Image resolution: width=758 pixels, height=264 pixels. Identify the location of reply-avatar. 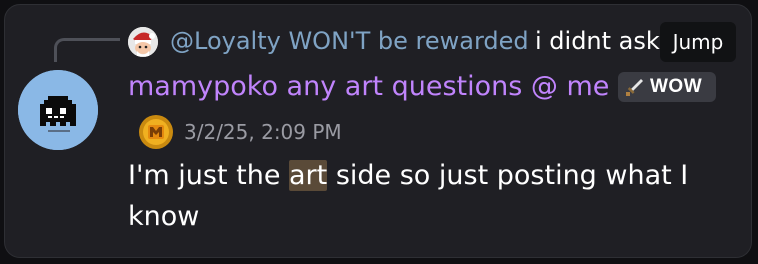
(143, 42).